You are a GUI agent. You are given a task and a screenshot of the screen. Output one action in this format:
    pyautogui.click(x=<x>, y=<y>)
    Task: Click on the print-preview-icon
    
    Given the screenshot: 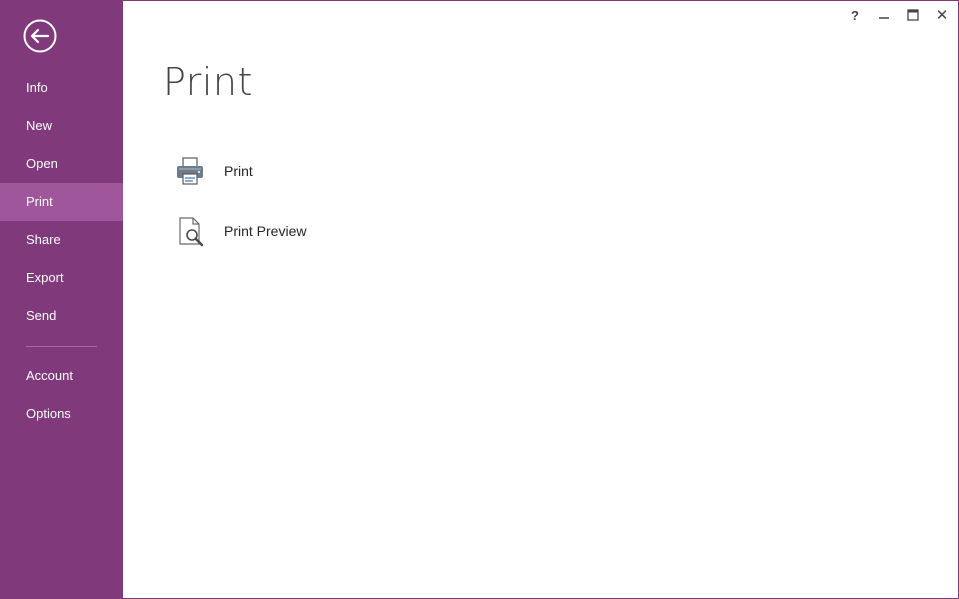 What is the action you would take?
    pyautogui.click(x=190, y=231)
    